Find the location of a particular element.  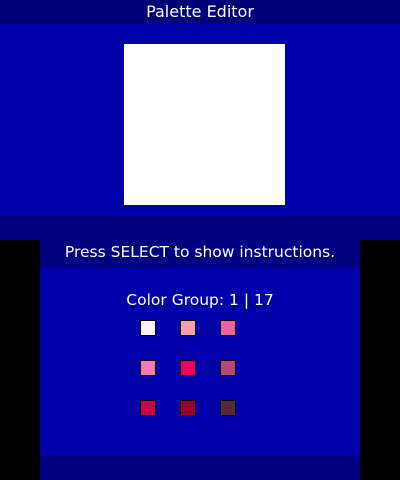

color-group-label: Color Group: 1 | 17 is located at coordinates (200, 300).